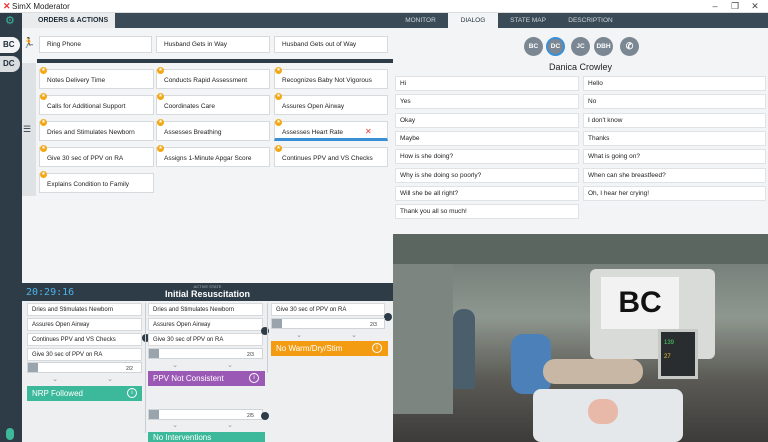 This screenshot has width=768, height=442. Describe the element at coordinates (674, 175) in the screenshot. I see `dialog-option: When can she breastfeed?` at that location.